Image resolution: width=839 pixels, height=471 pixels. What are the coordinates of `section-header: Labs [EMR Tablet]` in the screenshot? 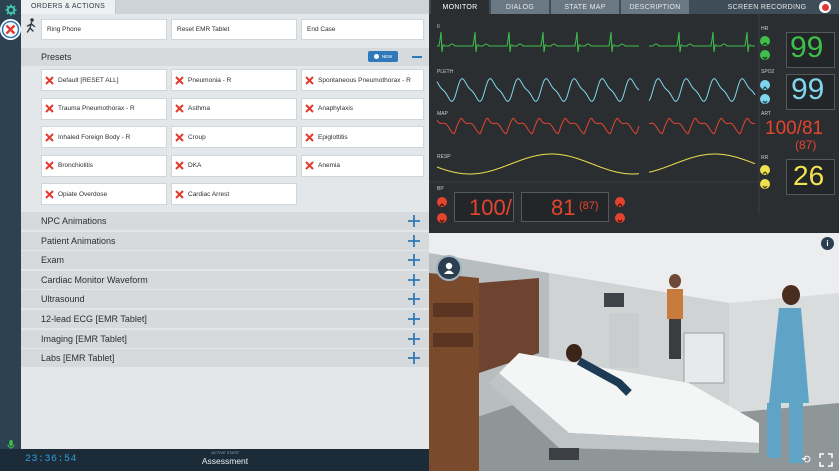 It's located at (225, 358).